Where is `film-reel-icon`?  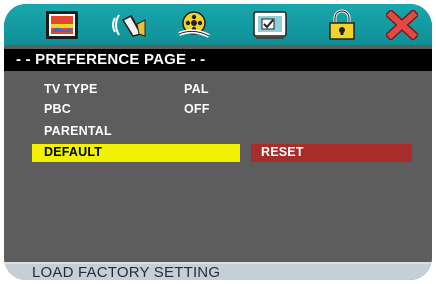
film-reel-icon is located at coordinates (194, 24).